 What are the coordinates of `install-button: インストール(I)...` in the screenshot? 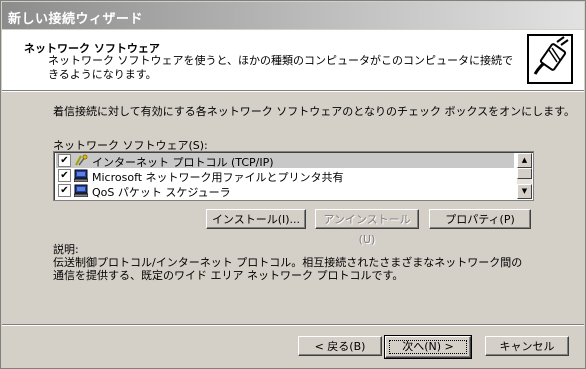 It's located at (256, 219).